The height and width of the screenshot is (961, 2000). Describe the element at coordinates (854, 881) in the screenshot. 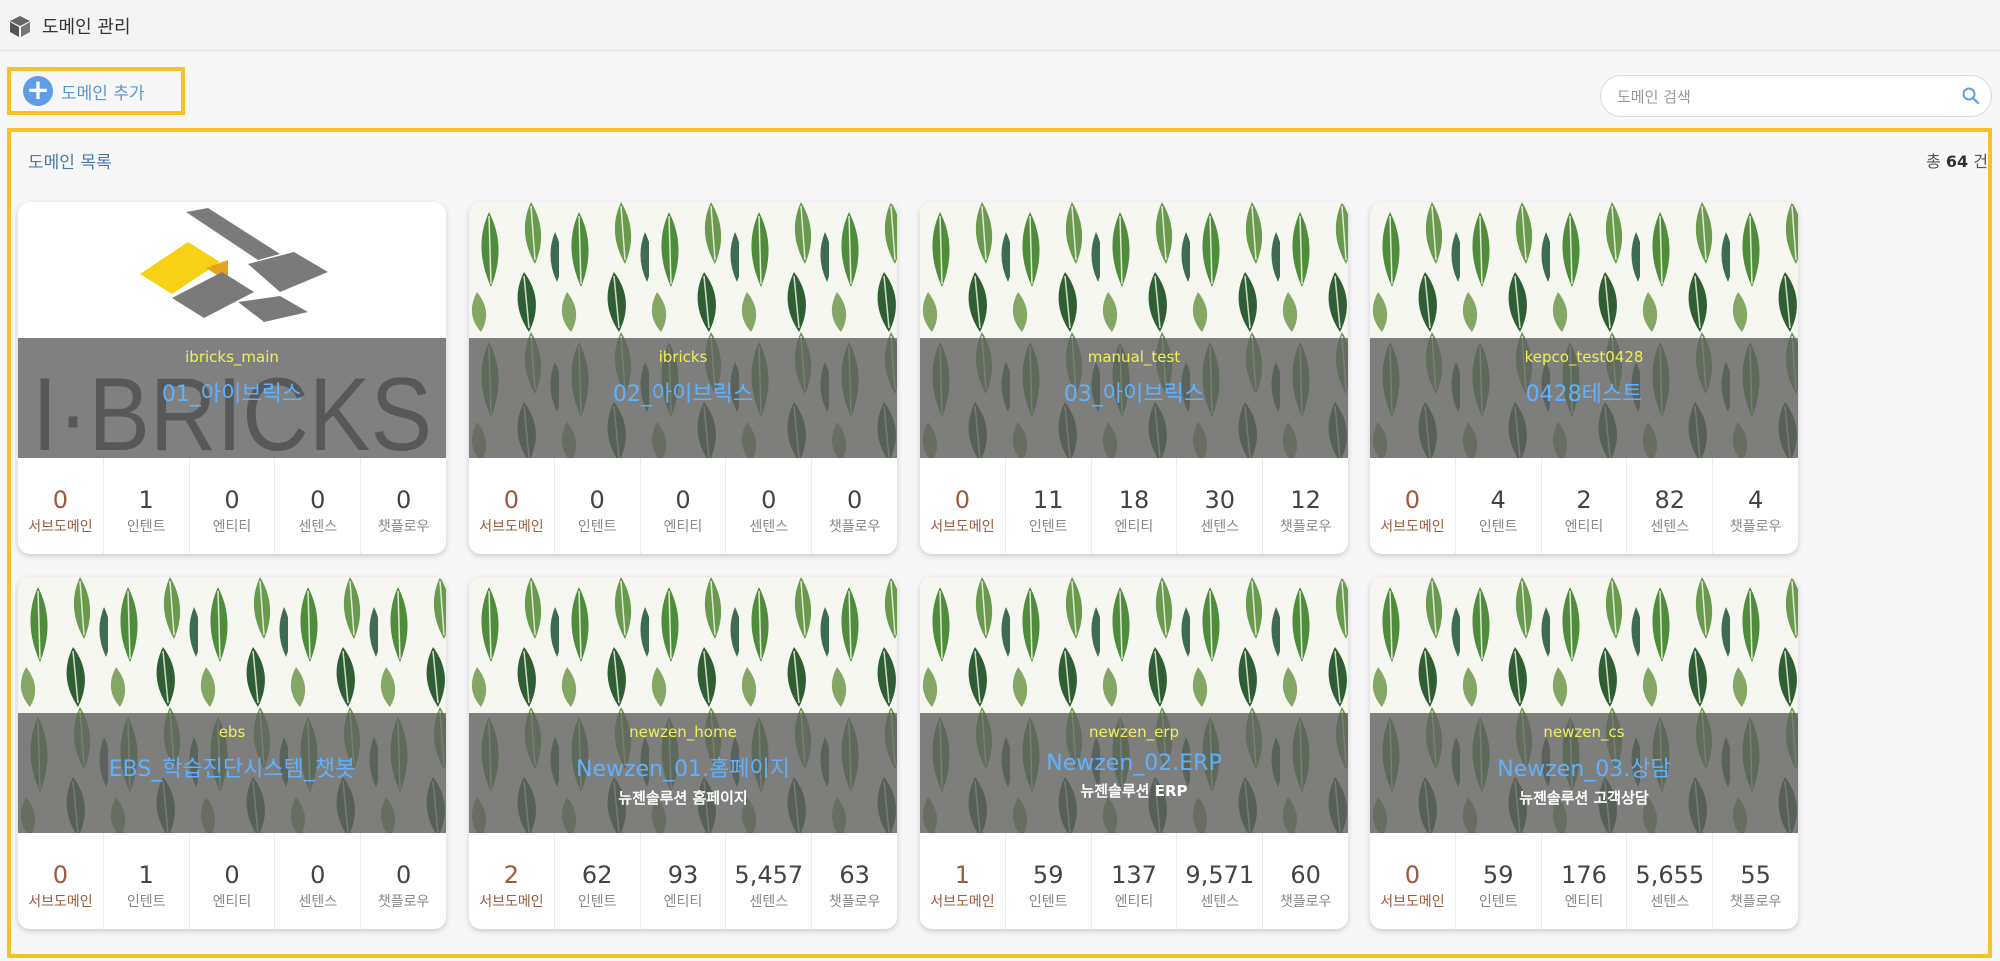

I see `stat-chatflow: 63 챗플로우` at that location.